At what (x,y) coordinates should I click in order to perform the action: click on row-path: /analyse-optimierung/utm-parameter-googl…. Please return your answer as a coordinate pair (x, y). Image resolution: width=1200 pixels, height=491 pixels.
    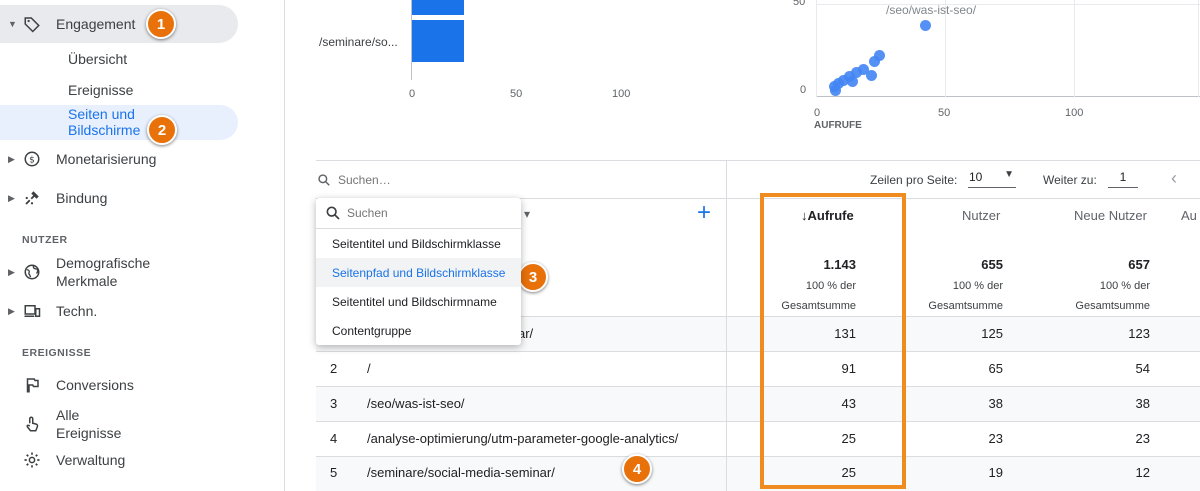
    Looking at the image, I should click on (522, 438).